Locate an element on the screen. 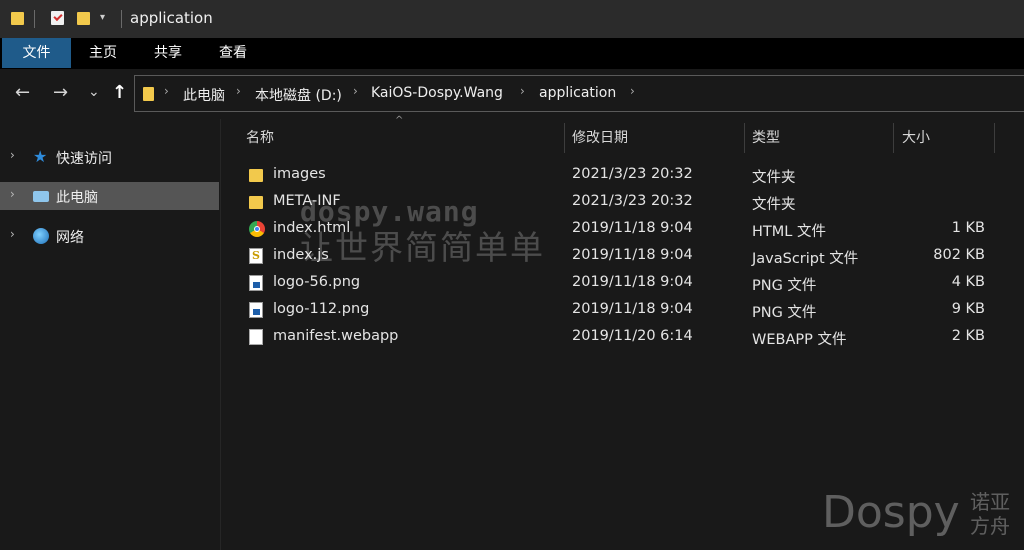 This screenshot has width=1024, height=550. title-bar: ▾ application is located at coordinates (512, 19).